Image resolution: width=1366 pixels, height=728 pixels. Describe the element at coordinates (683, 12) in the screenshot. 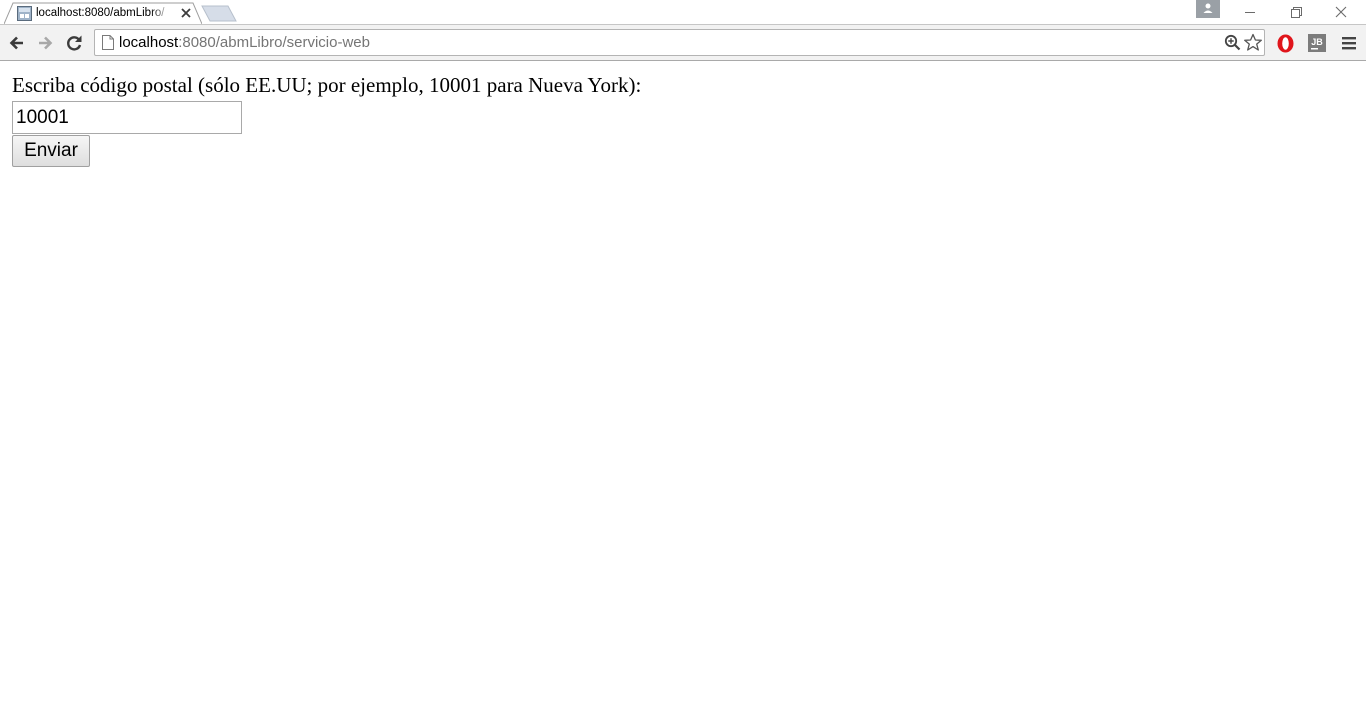

I see `browser-titlebar: localhost:8080/abmLibro/` at that location.